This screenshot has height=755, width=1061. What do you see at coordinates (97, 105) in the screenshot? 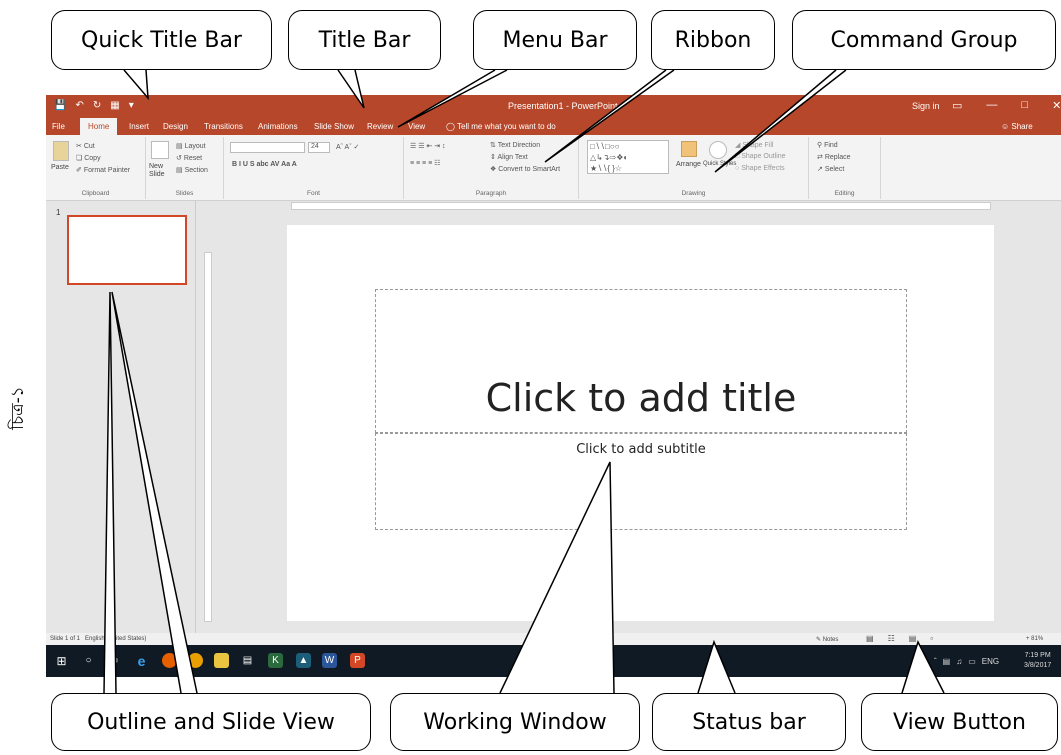
I see `redo-icon: ↻` at bounding box center [97, 105].